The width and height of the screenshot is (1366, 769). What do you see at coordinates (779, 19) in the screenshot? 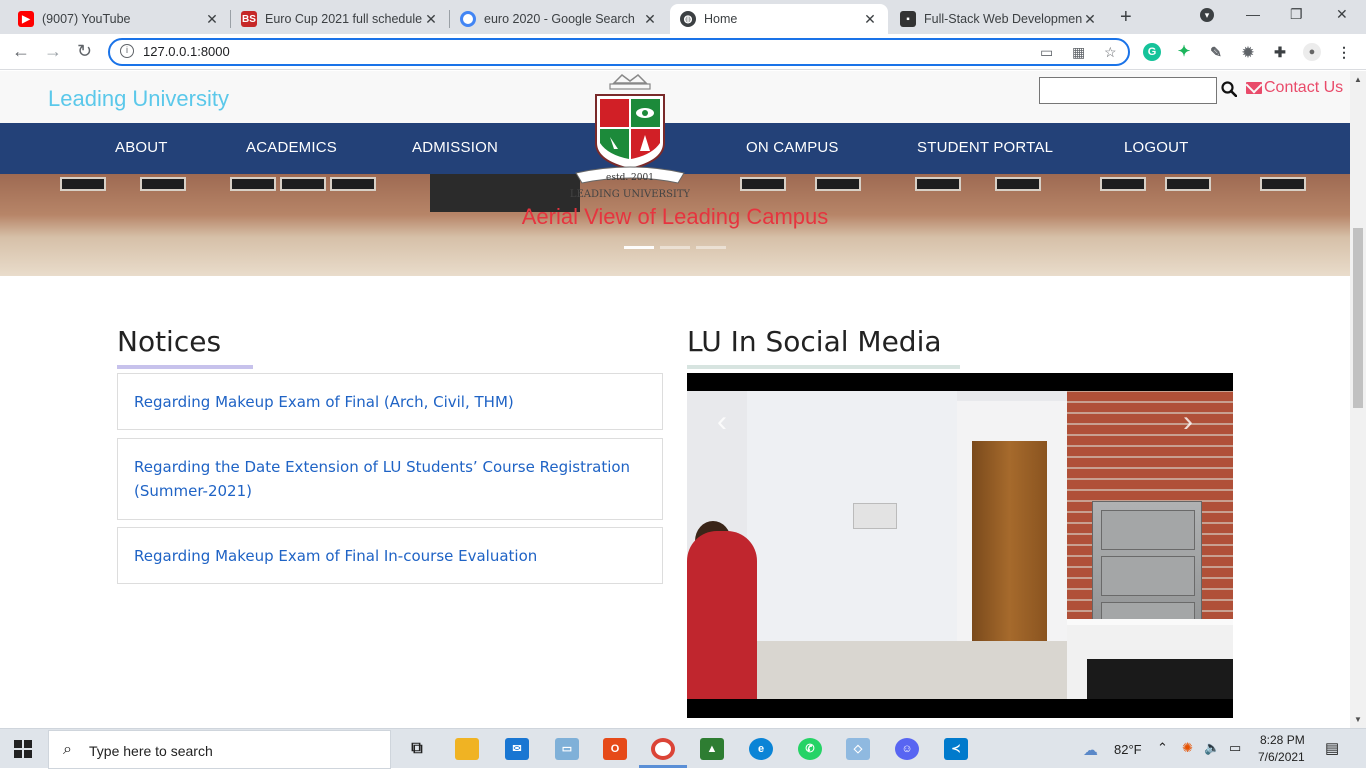
I see `tab-home: ◍ Home ✕` at bounding box center [779, 19].